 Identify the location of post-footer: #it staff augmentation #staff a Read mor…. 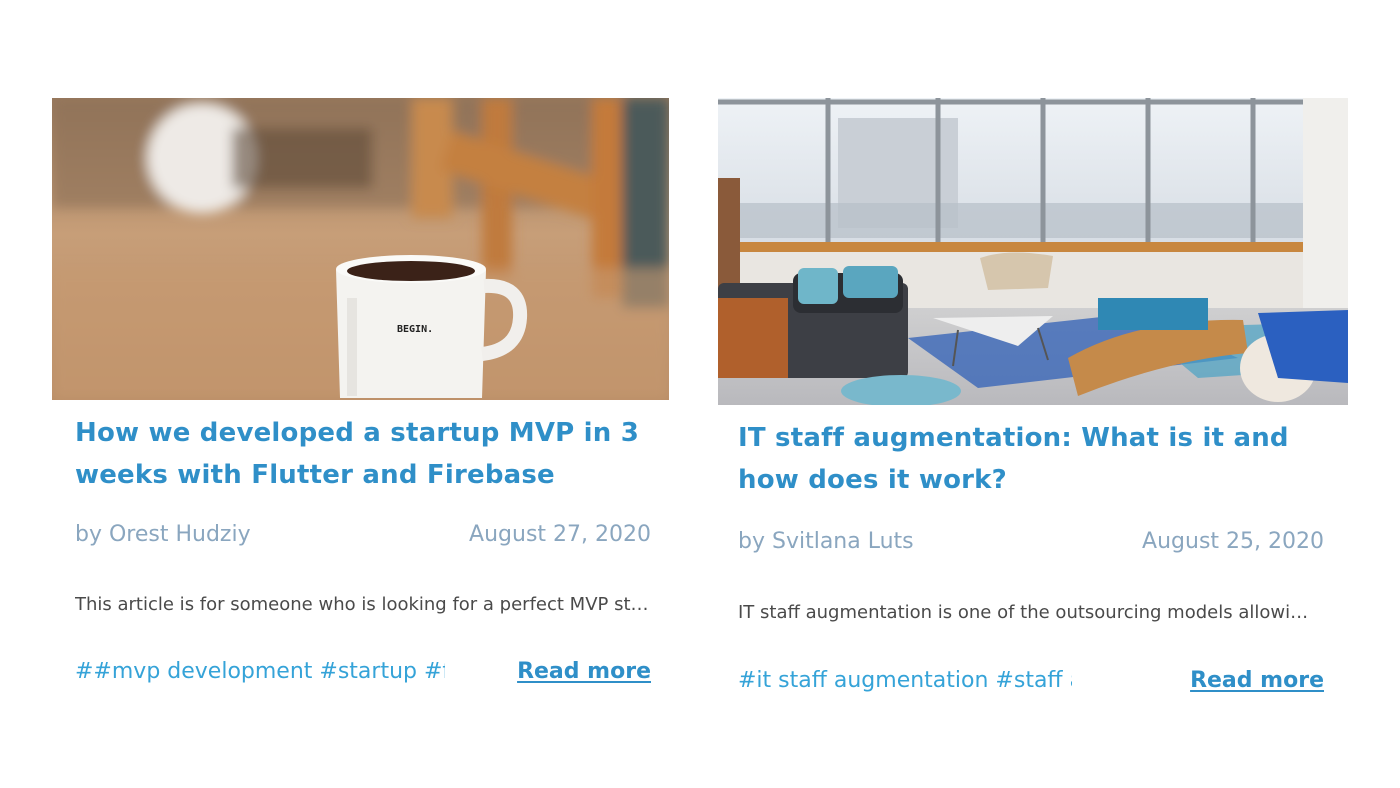
(1031, 681).